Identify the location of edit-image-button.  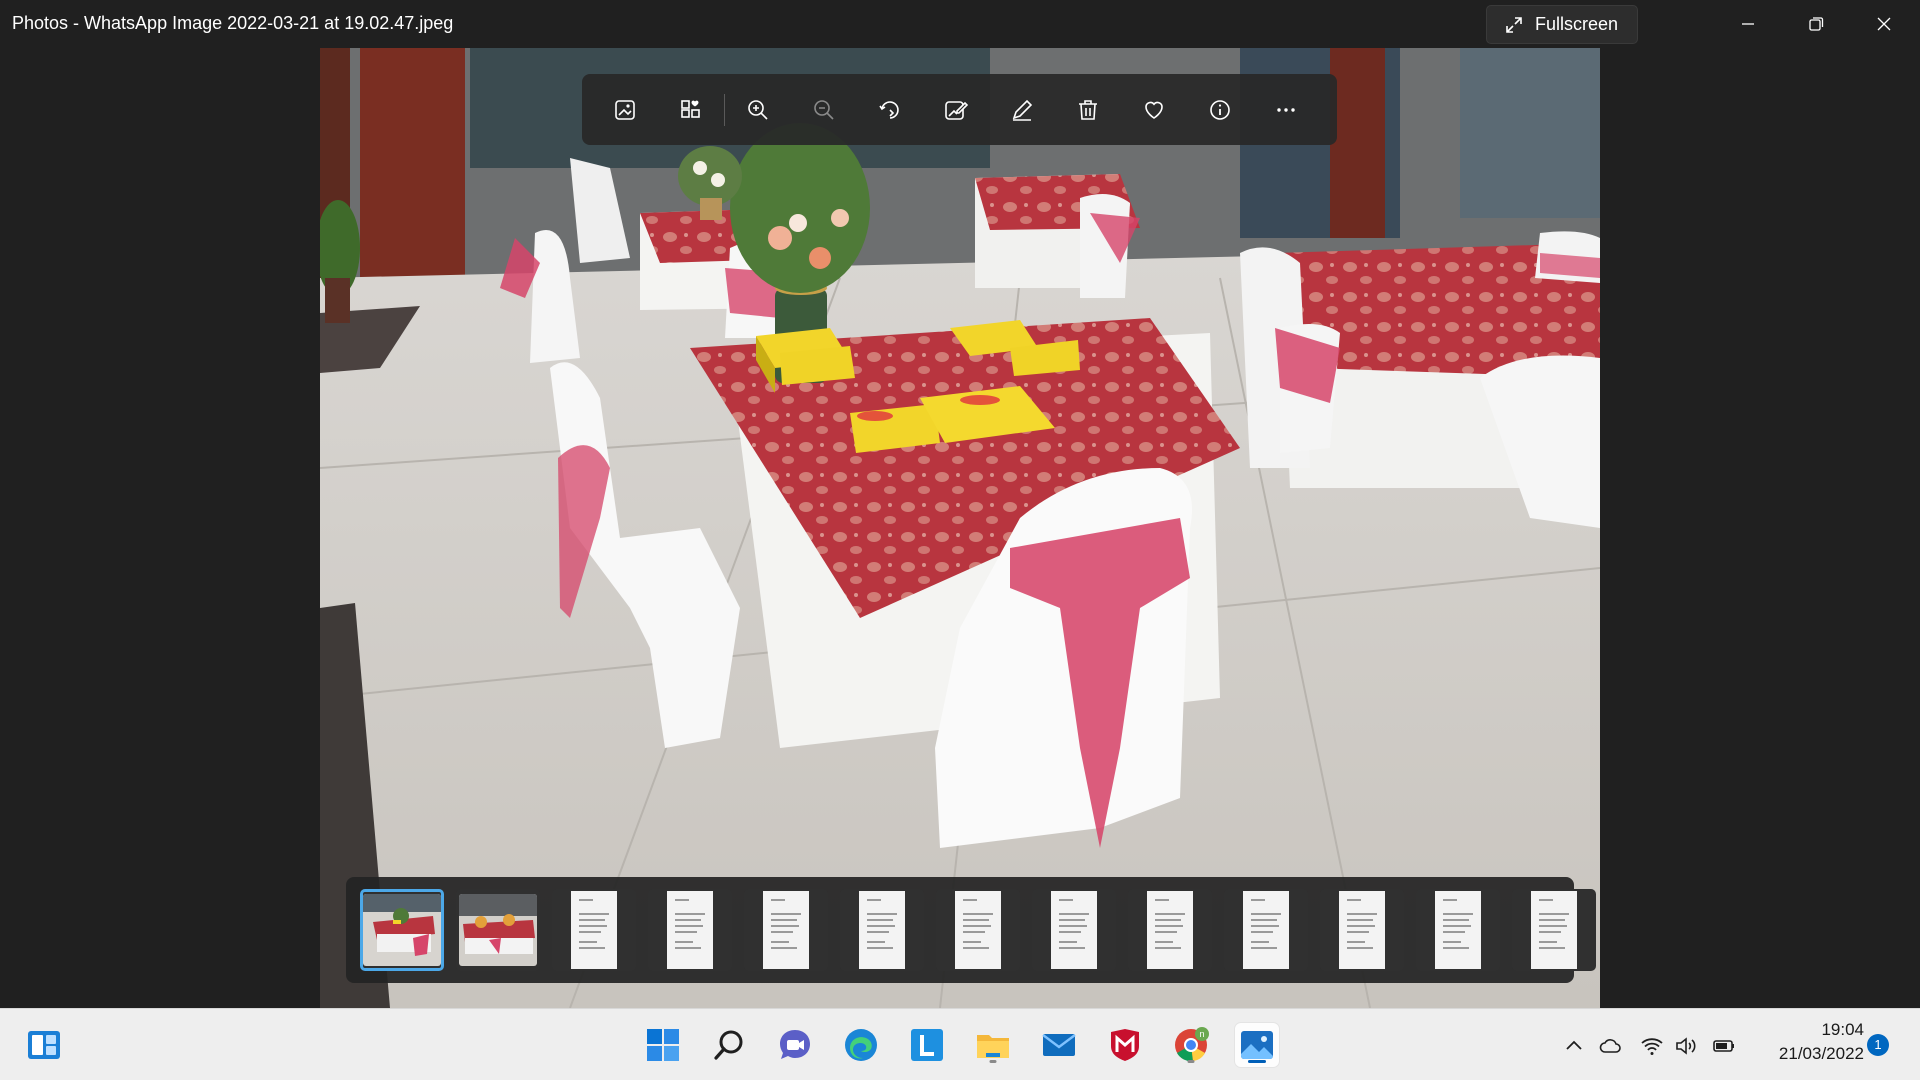
(956, 110).